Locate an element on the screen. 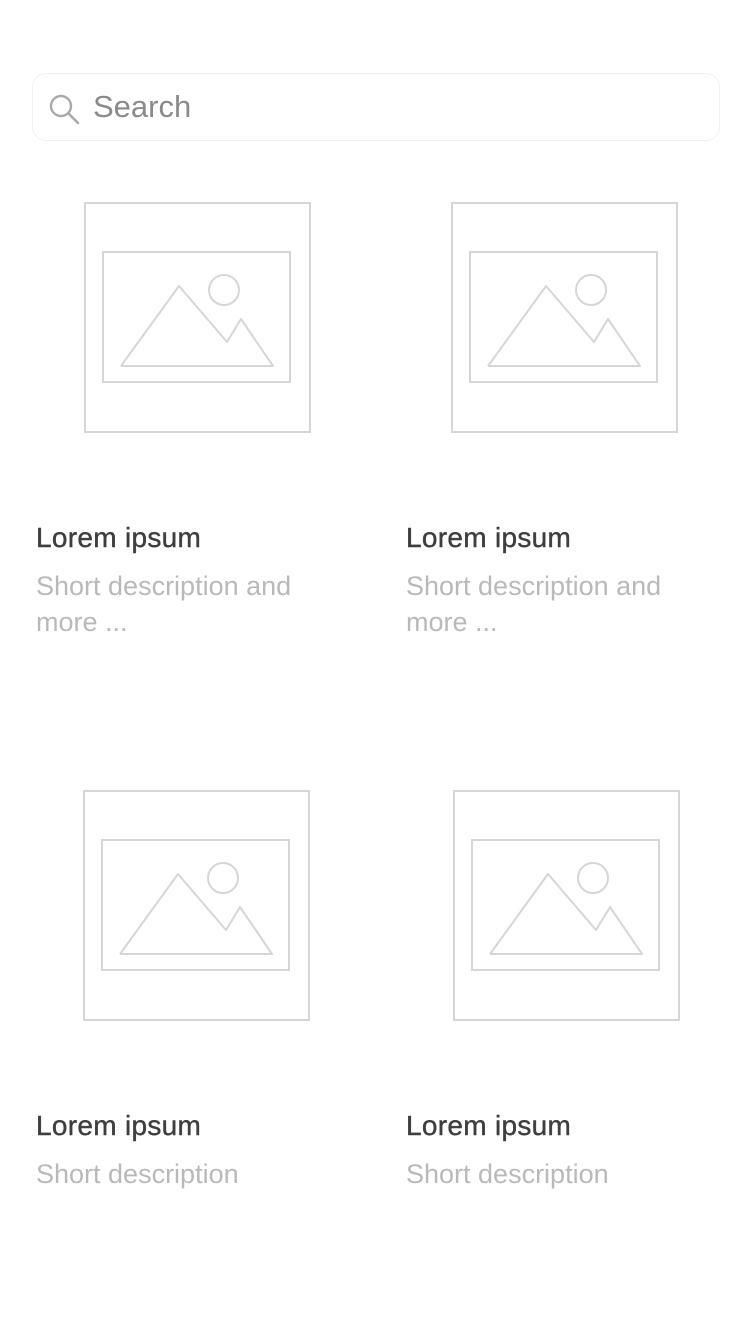  search-input is located at coordinates (393, 107).